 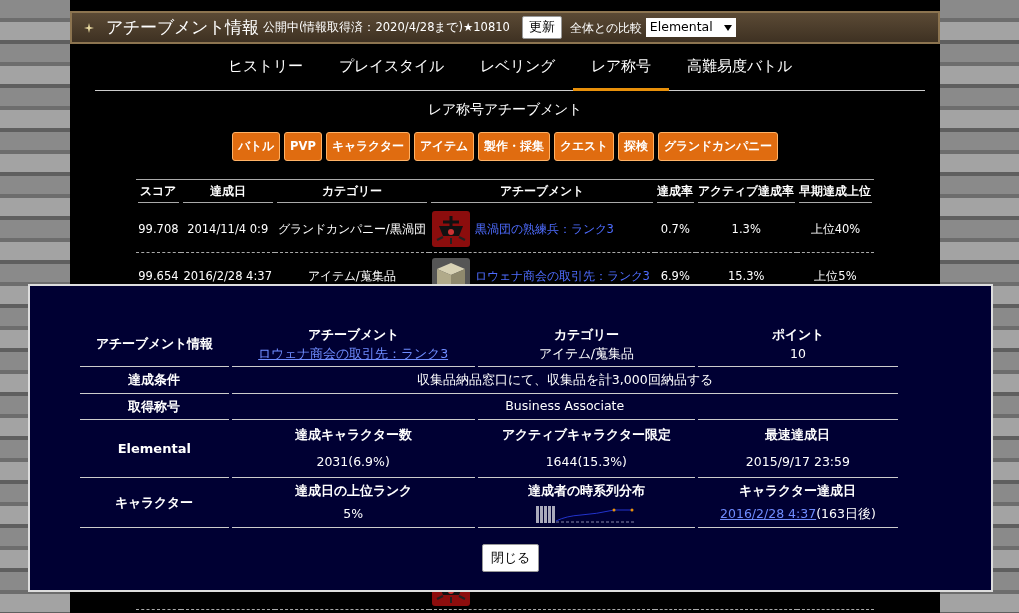 What do you see at coordinates (690, 27) in the screenshot?
I see `compare-select: Elemental` at bounding box center [690, 27].